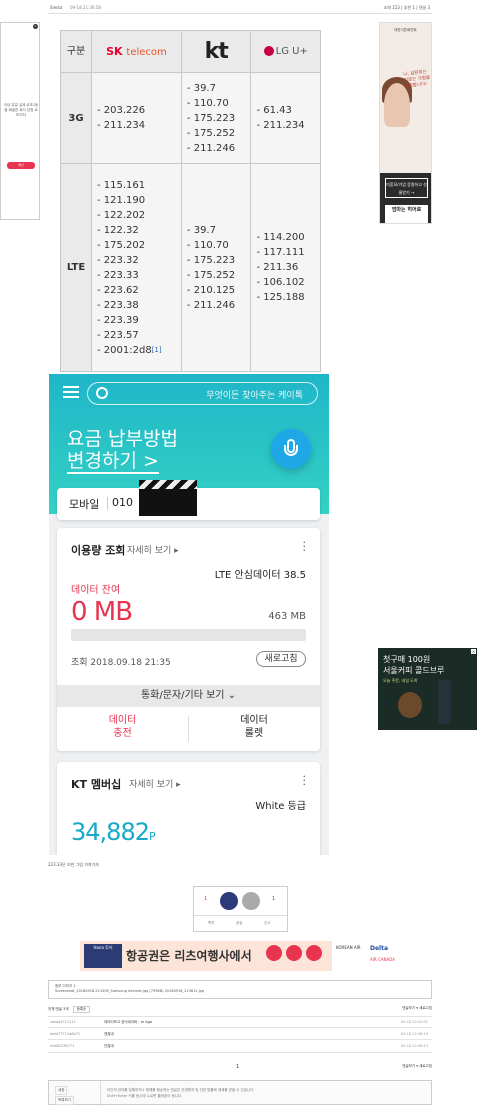  What do you see at coordinates (424, 7) in the screenshot?
I see `comment-count: 댓글 3` at bounding box center [424, 7].